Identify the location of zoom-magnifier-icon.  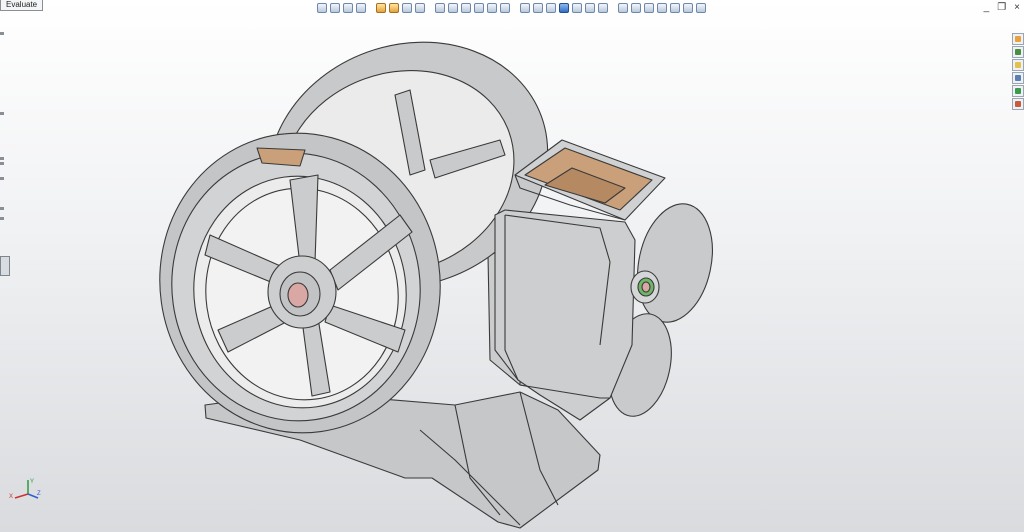
(420, 7).